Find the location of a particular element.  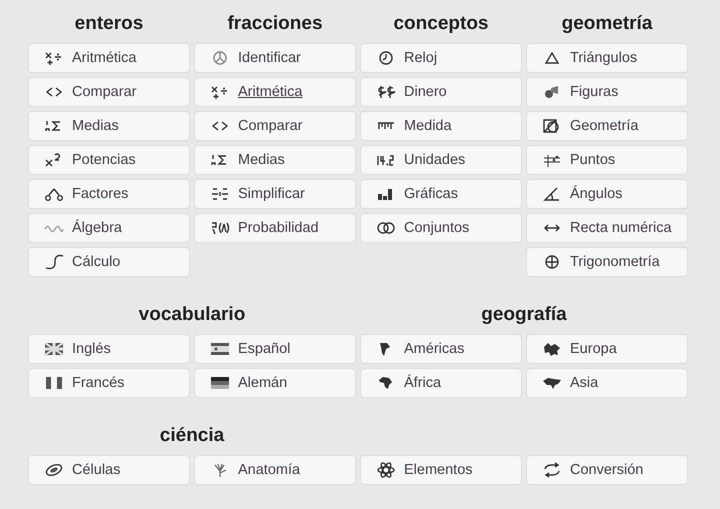

topic-button: Asia is located at coordinates (607, 383).